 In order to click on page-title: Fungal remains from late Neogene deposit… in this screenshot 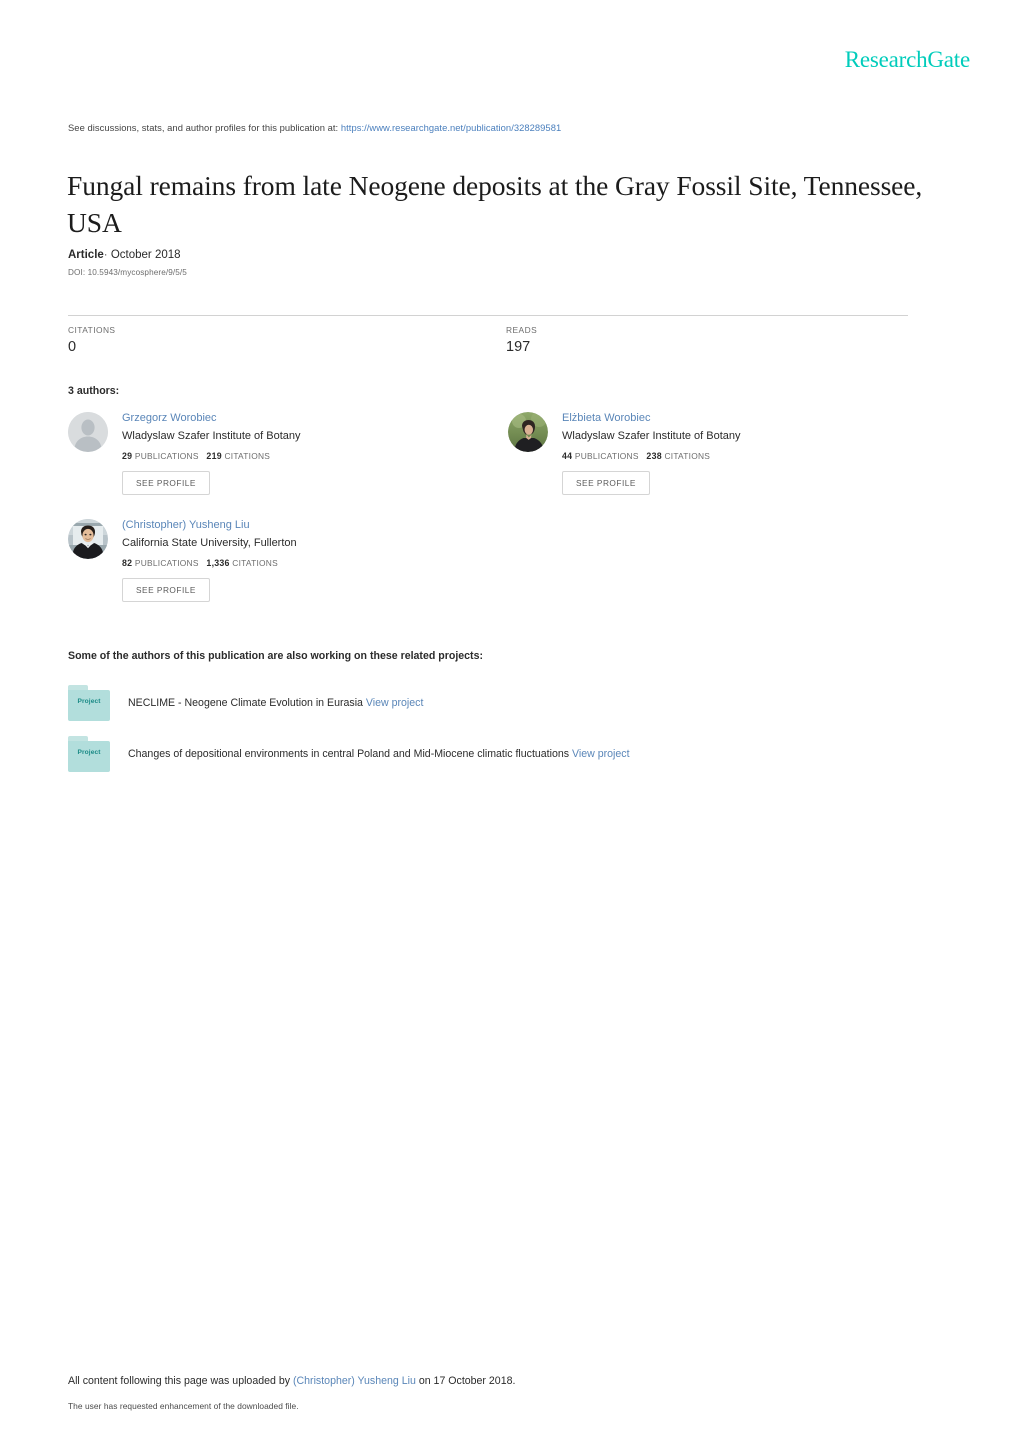, I will do `click(495, 204)`.